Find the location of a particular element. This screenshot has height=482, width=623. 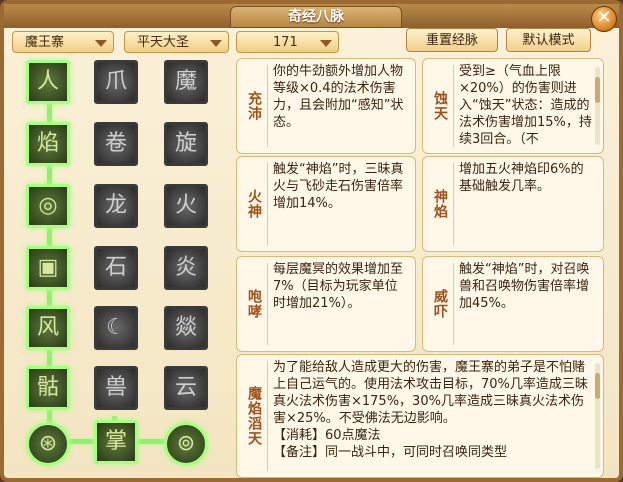

spiral-orb-icon: ⊚ is located at coordinates (186, 443).